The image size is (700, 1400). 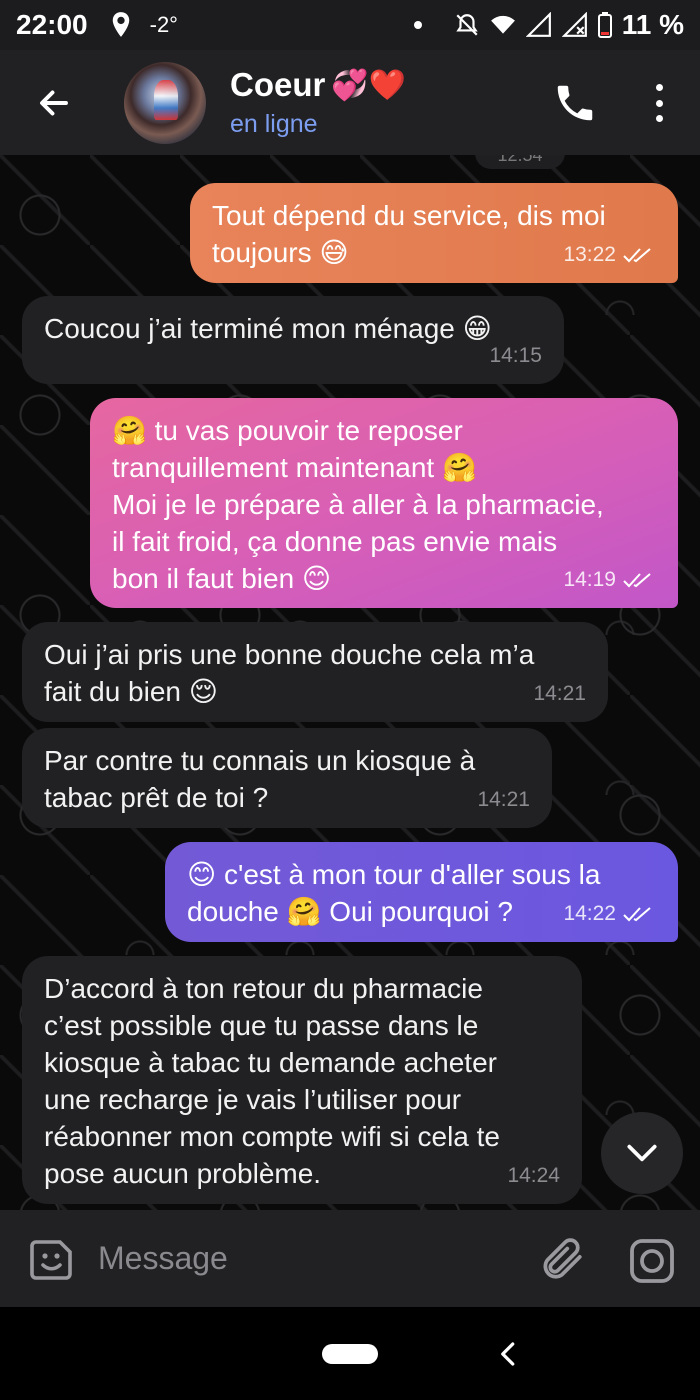 I want to click on message-time: 14:22, so click(x=589, y=913).